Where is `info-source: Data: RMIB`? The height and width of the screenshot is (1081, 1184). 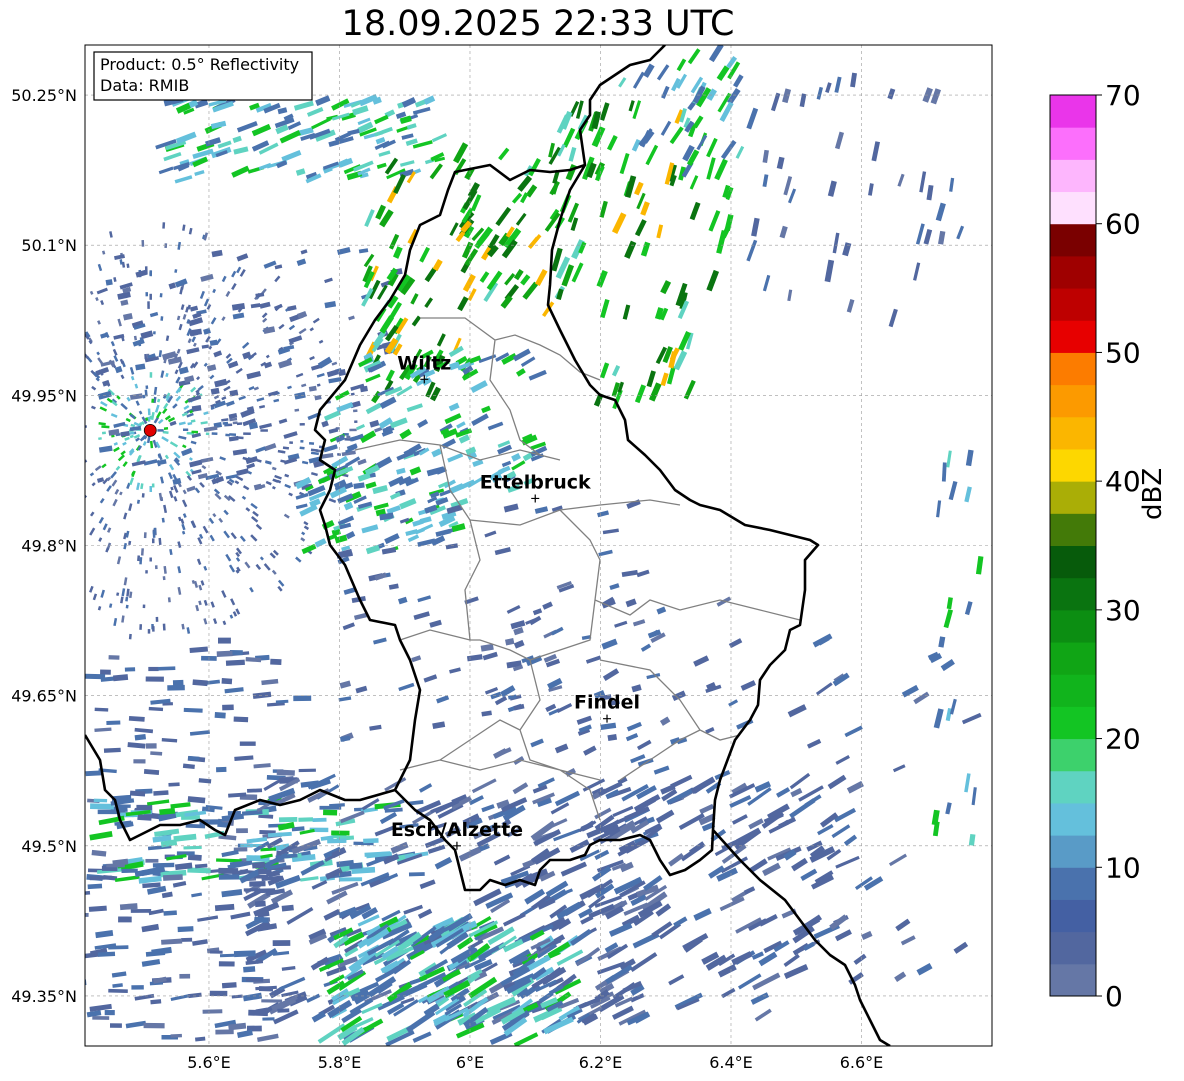 info-source: Data: RMIB is located at coordinates (144, 85).